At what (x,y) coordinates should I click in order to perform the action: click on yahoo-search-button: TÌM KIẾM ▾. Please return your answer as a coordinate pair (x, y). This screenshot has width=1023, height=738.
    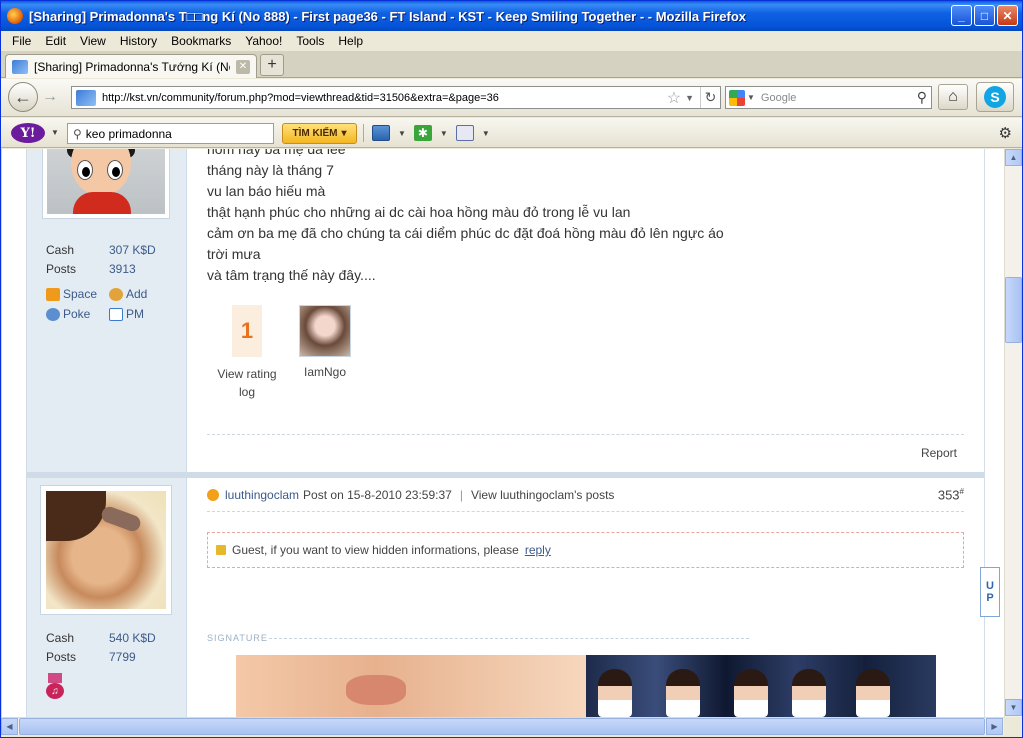
    Looking at the image, I should click on (319, 133).